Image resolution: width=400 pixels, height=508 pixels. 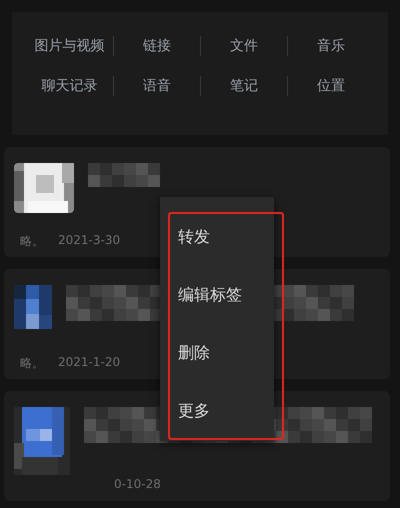 What do you see at coordinates (69, 46) in the screenshot?
I see `category-link: 图片与视频` at bounding box center [69, 46].